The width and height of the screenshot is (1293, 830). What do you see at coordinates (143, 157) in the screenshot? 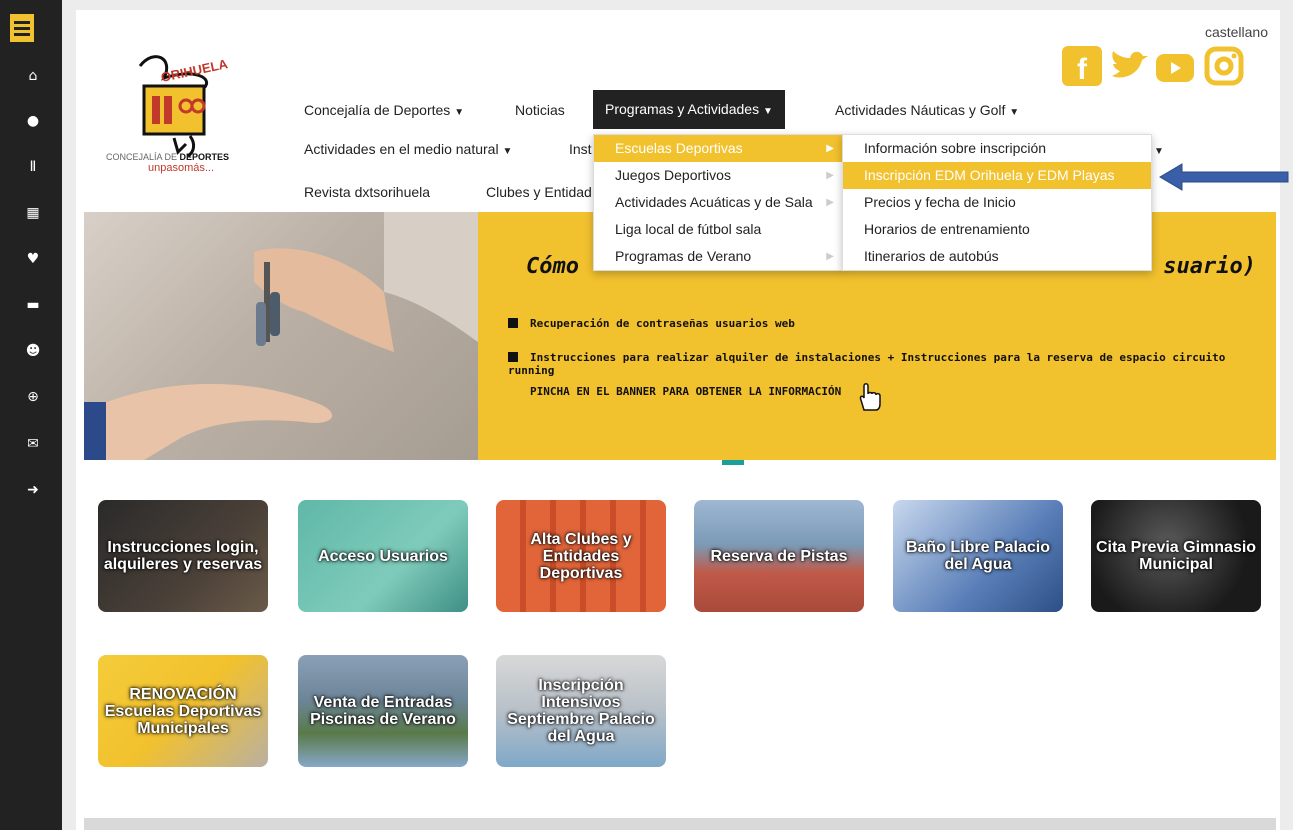
I see `logo-line1-a: CONCEJALÍA DE` at bounding box center [143, 157].